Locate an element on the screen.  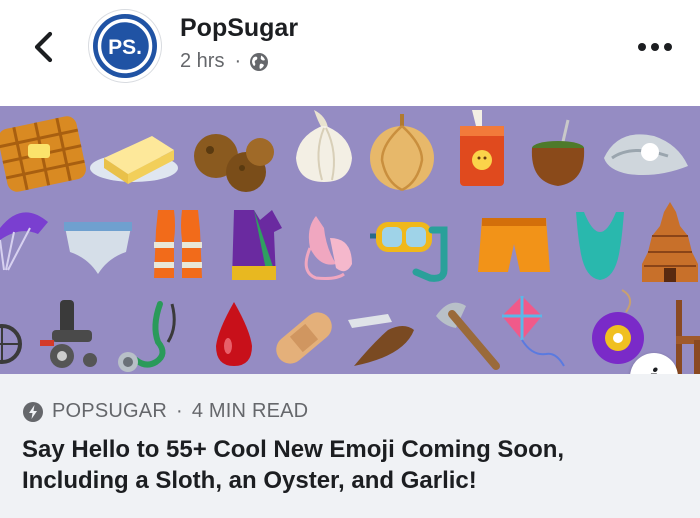
link-source: POPSUGAR · 4 MIN READ is located at coordinates (165, 411).